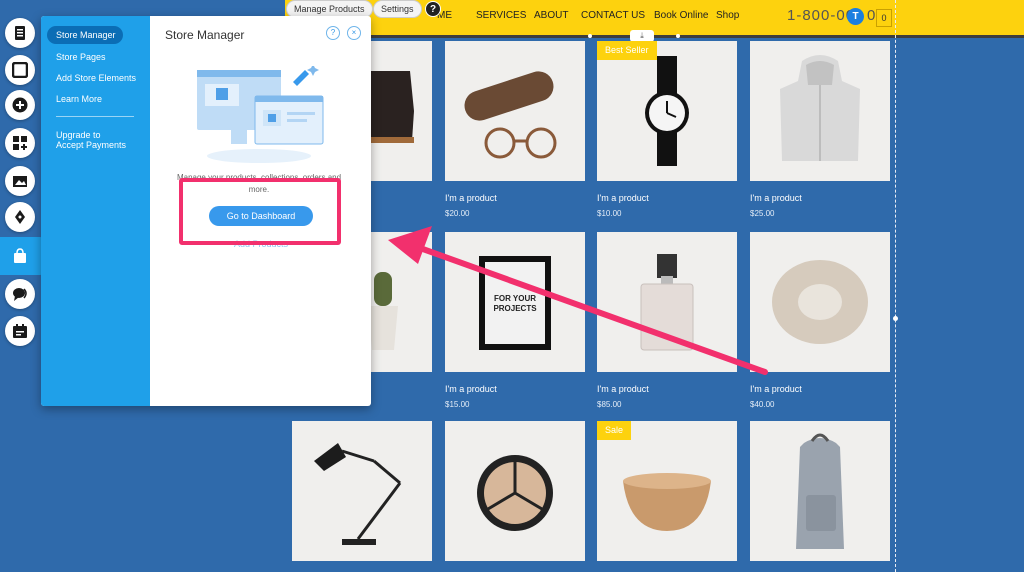 This screenshot has width=1024, height=572. What do you see at coordinates (727, 15) in the screenshot?
I see `nav-item-shop: Shop` at bounding box center [727, 15].